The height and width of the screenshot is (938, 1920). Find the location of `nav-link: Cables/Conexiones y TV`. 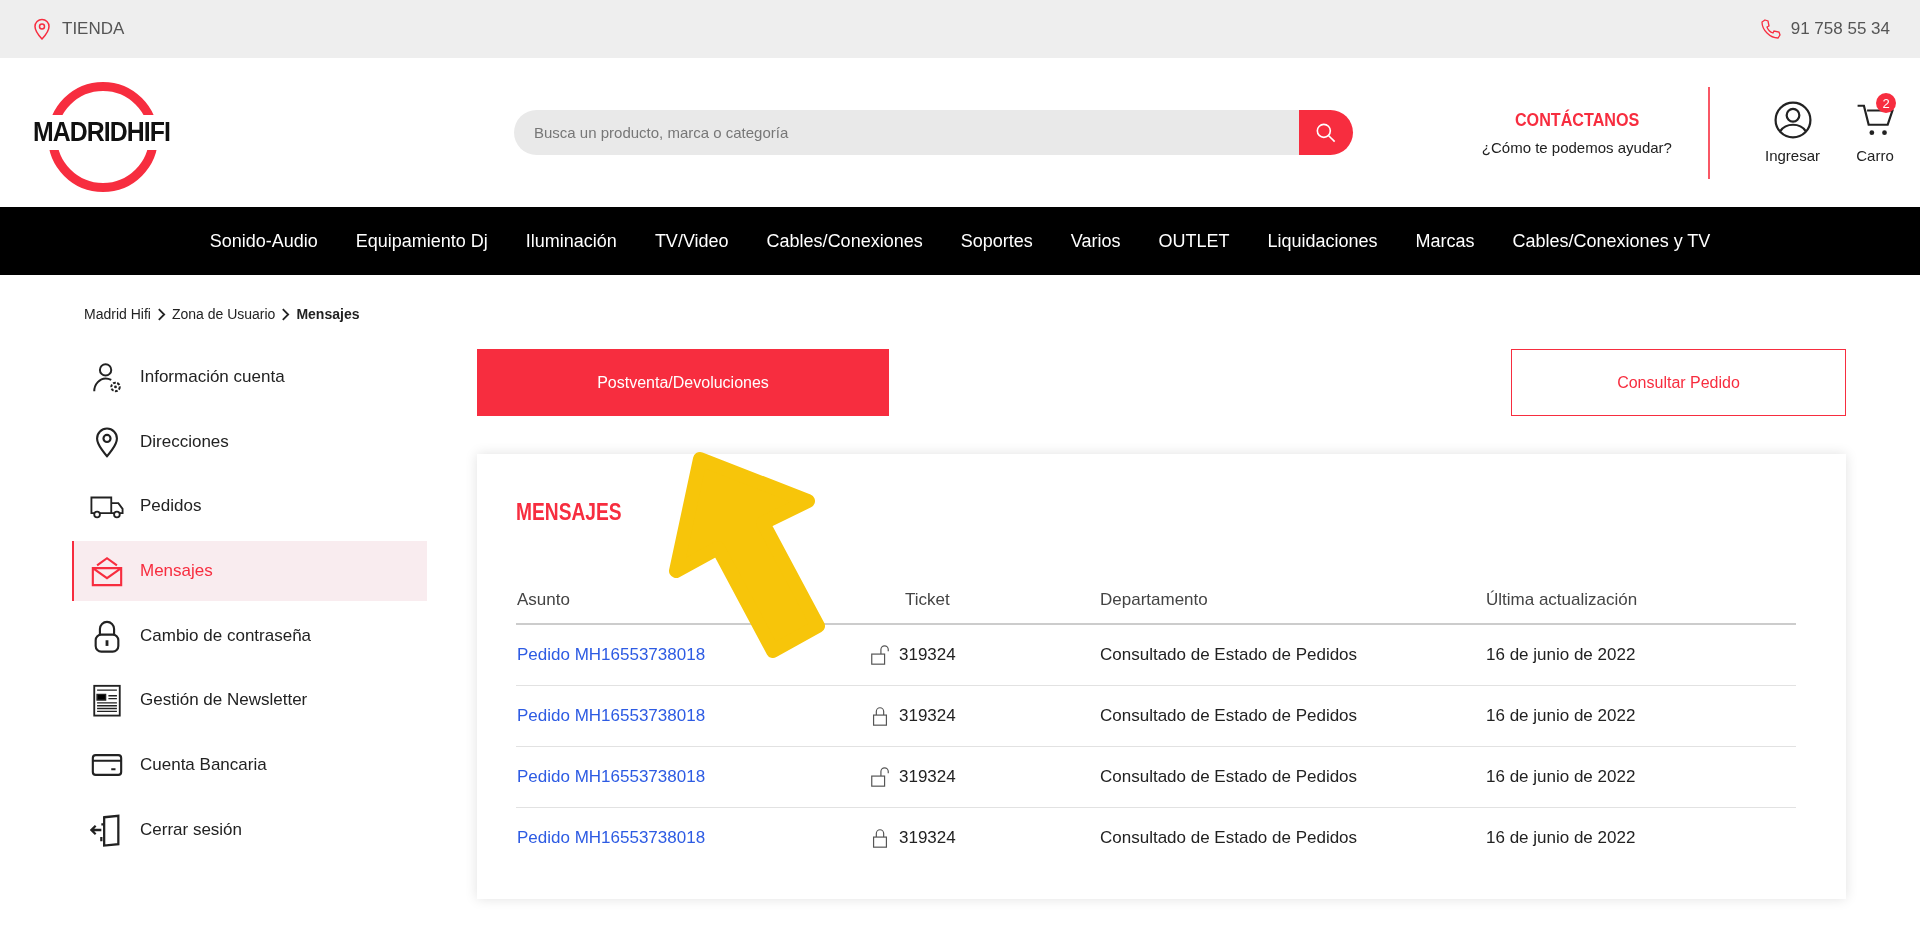

nav-link: Cables/Conexiones y TV is located at coordinates (1611, 241).